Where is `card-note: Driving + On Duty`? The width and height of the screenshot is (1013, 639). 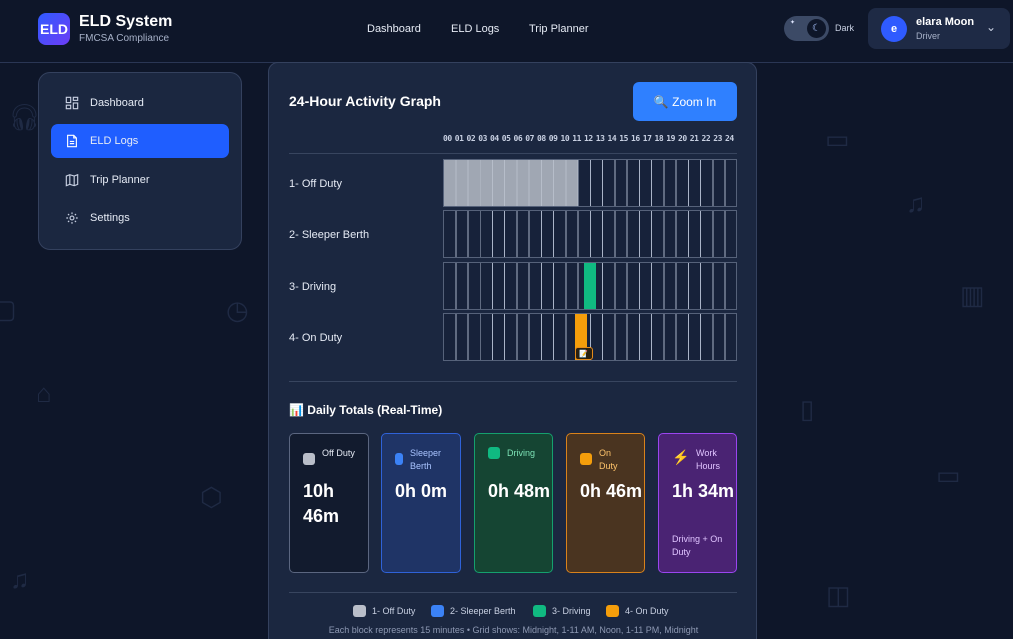 card-note: Driving + On Duty is located at coordinates (697, 545).